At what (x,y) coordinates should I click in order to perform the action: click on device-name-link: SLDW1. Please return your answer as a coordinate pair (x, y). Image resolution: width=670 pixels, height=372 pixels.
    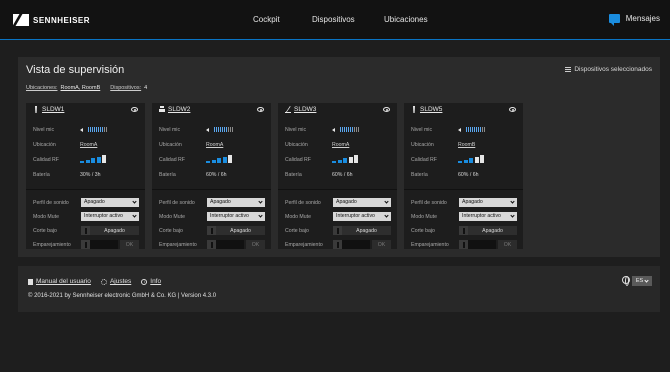
    Looking at the image, I should click on (53, 109).